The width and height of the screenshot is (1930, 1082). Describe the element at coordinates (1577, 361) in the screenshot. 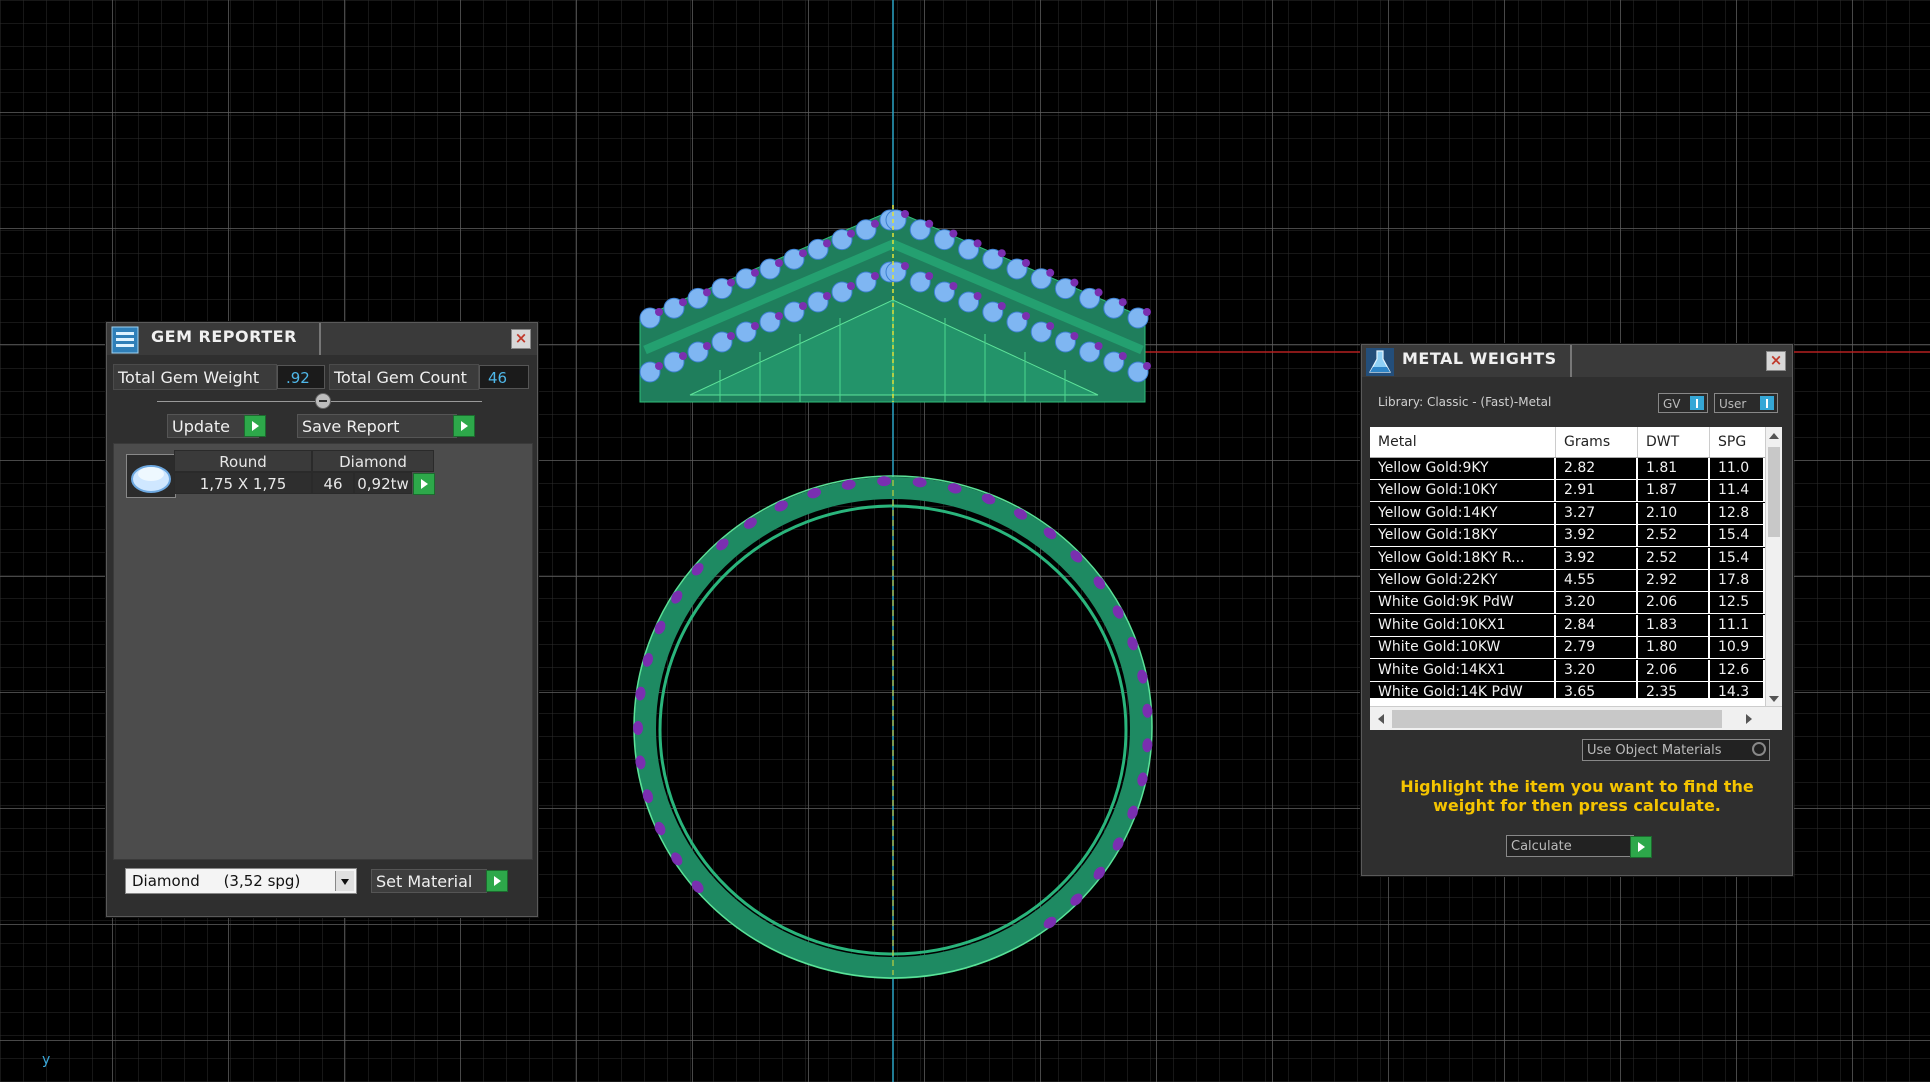

I see `metal-weights-titlebar: METAL WEIGHTS ×` at that location.